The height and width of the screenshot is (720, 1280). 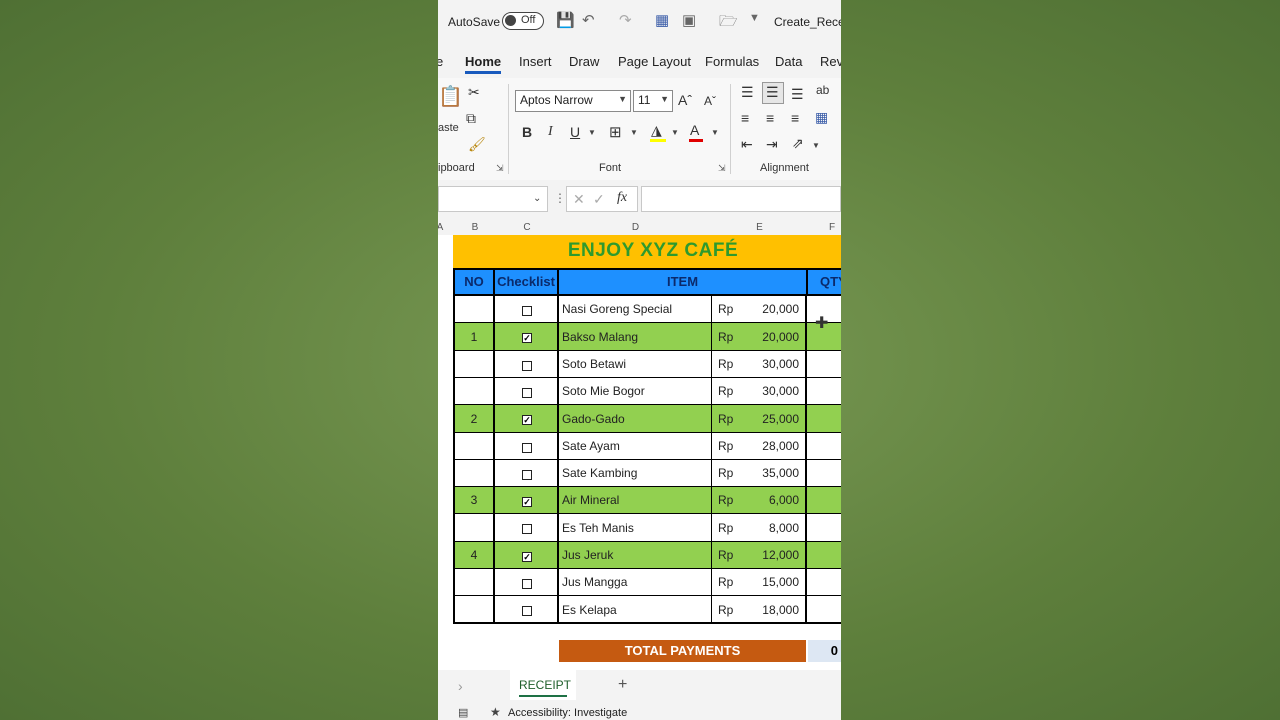 I want to click on sheet-tab-label: RECEIPT, so click(x=545, y=685).